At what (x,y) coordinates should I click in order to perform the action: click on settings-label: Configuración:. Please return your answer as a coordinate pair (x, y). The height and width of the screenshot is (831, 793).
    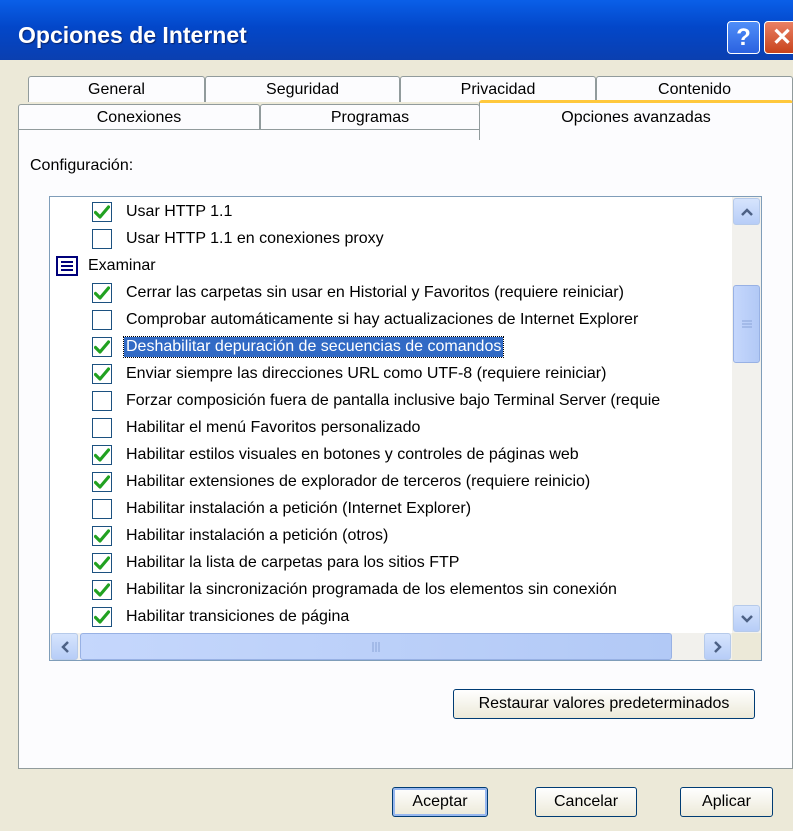
    Looking at the image, I should click on (82, 165).